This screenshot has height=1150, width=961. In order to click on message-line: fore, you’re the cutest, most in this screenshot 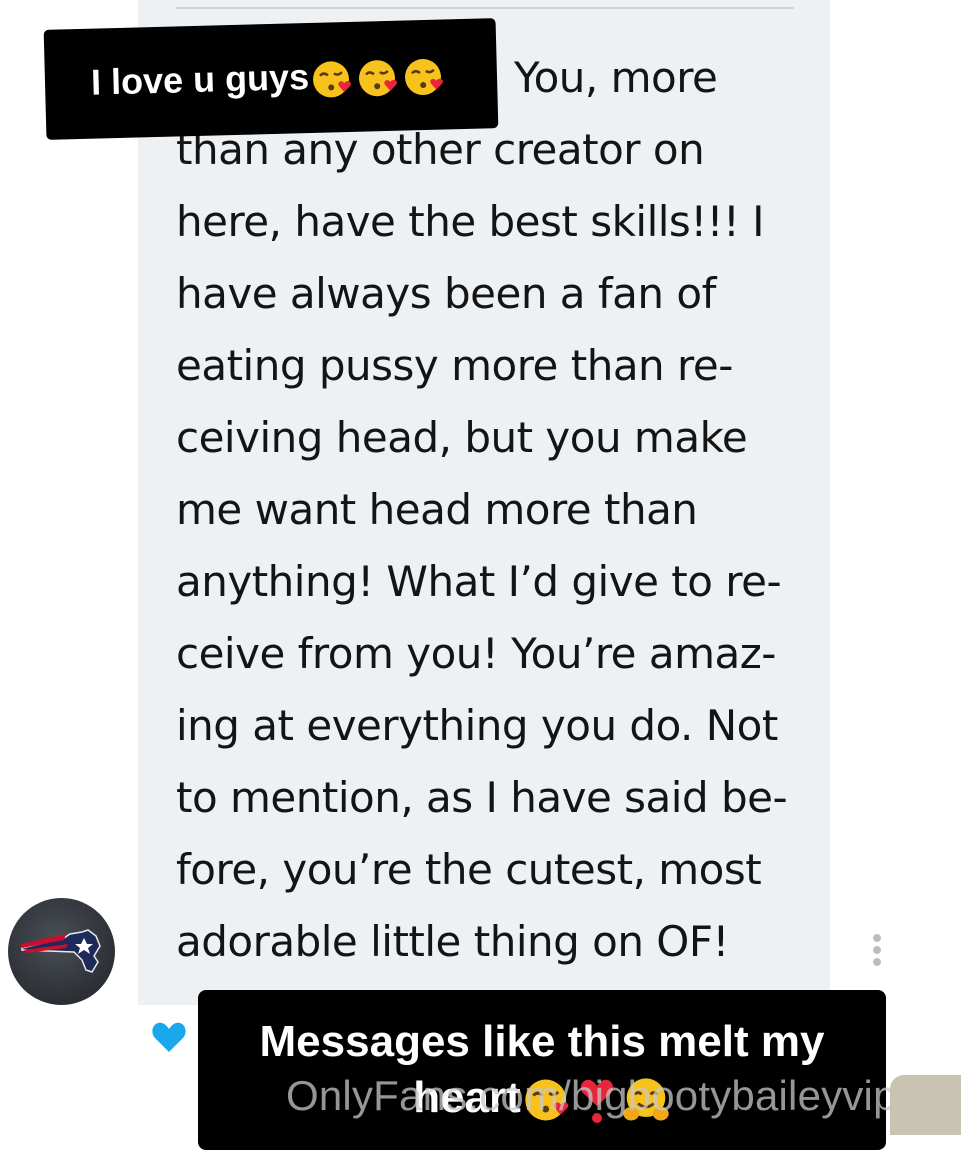, I will do `click(469, 869)`.